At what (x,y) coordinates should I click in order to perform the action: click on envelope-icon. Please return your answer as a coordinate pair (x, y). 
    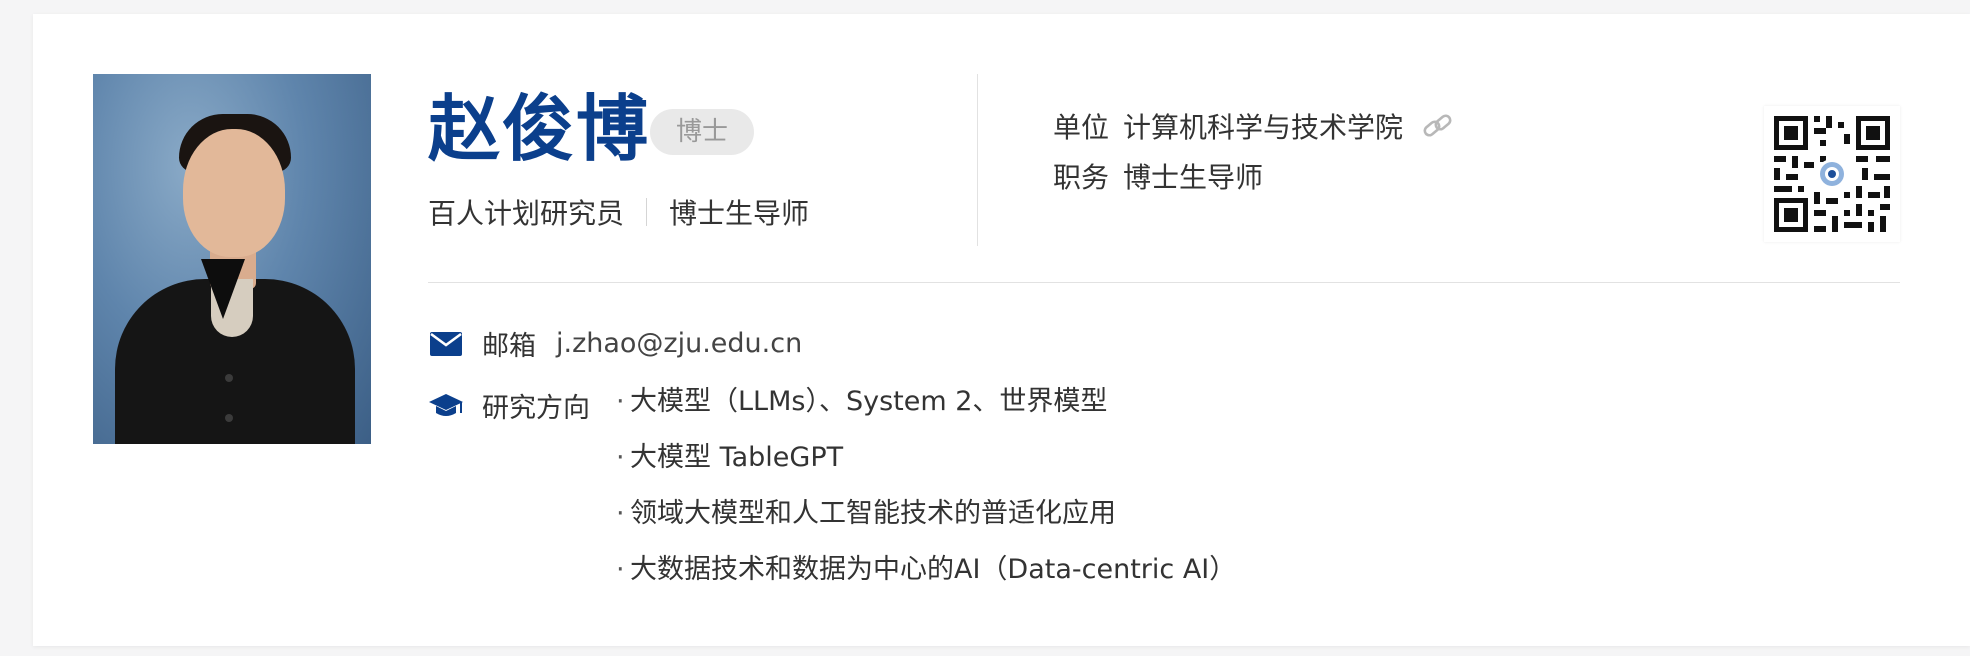
    Looking at the image, I should click on (446, 344).